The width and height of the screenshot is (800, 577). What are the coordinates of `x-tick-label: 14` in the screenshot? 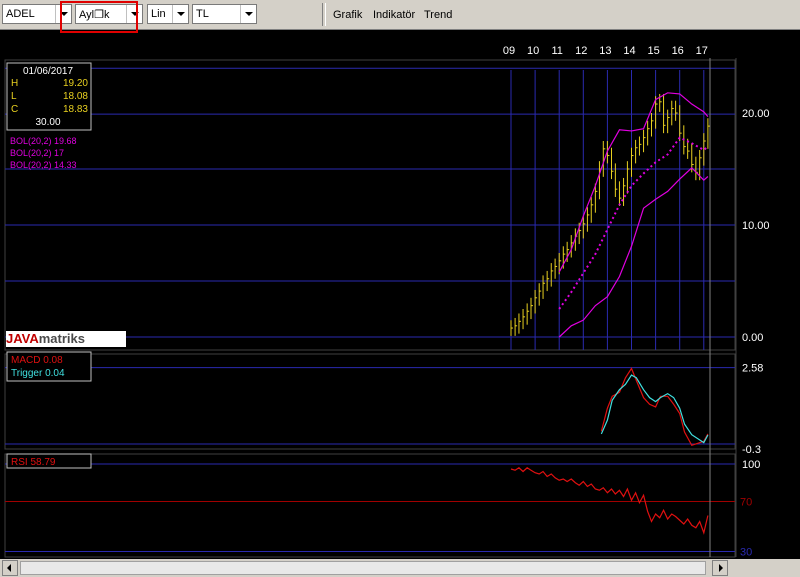 It's located at (629, 51).